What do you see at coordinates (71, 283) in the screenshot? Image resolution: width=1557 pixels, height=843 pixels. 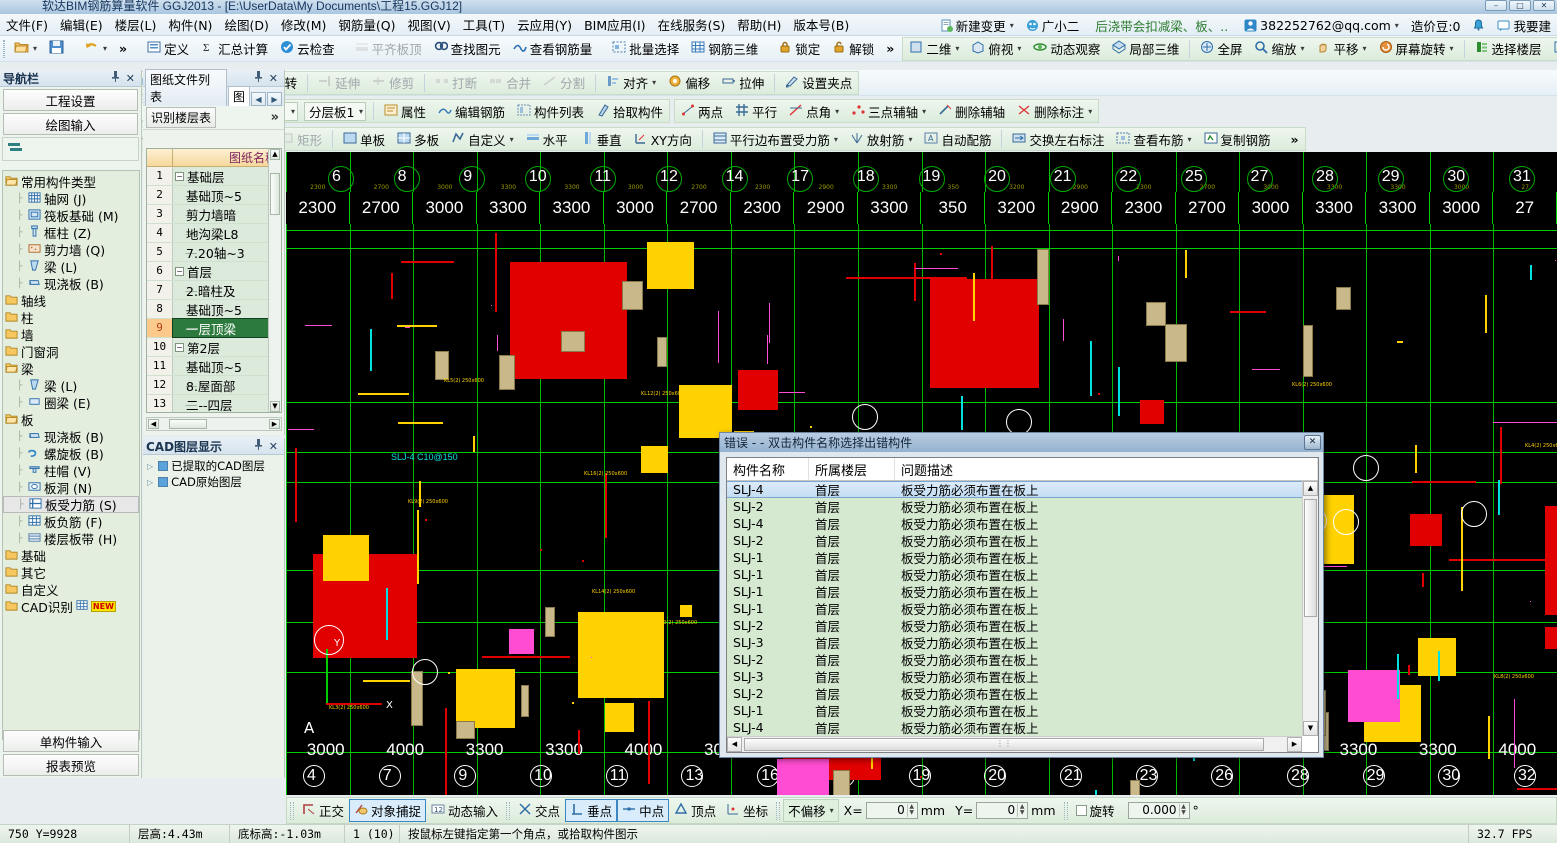 I see `nav-tree-item-6: ├ 现浇板 (B)` at bounding box center [71, 283].